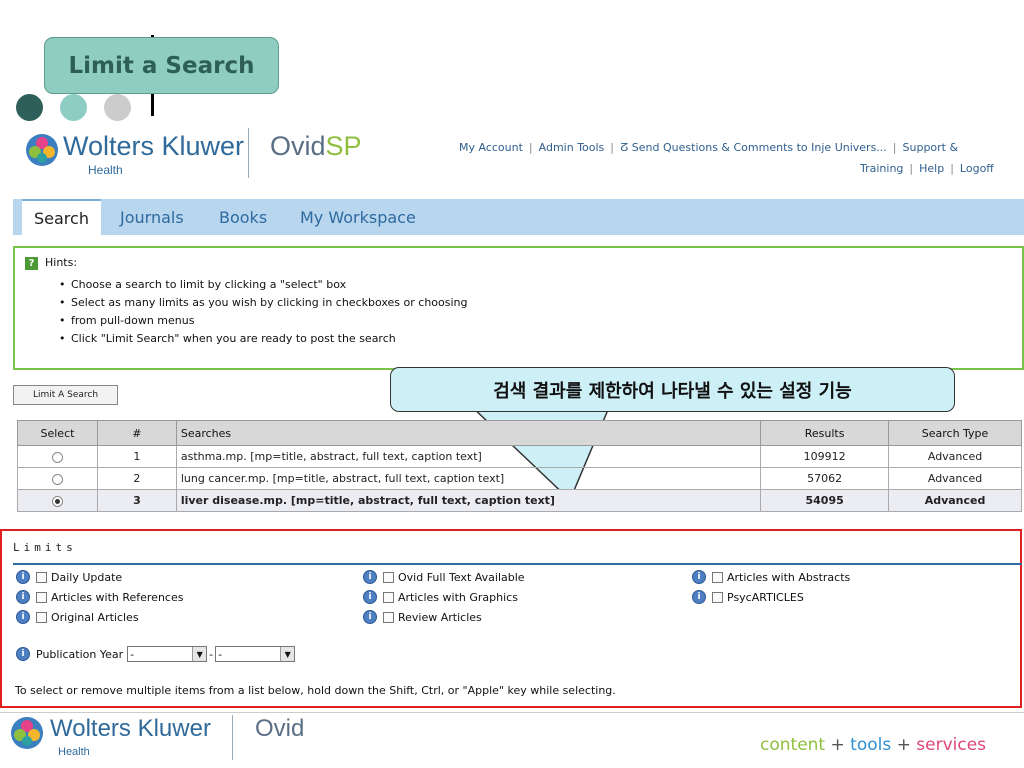 This screenshot has height=768, width=1024. I want to click on search-results: 54095, so click(825, 500).